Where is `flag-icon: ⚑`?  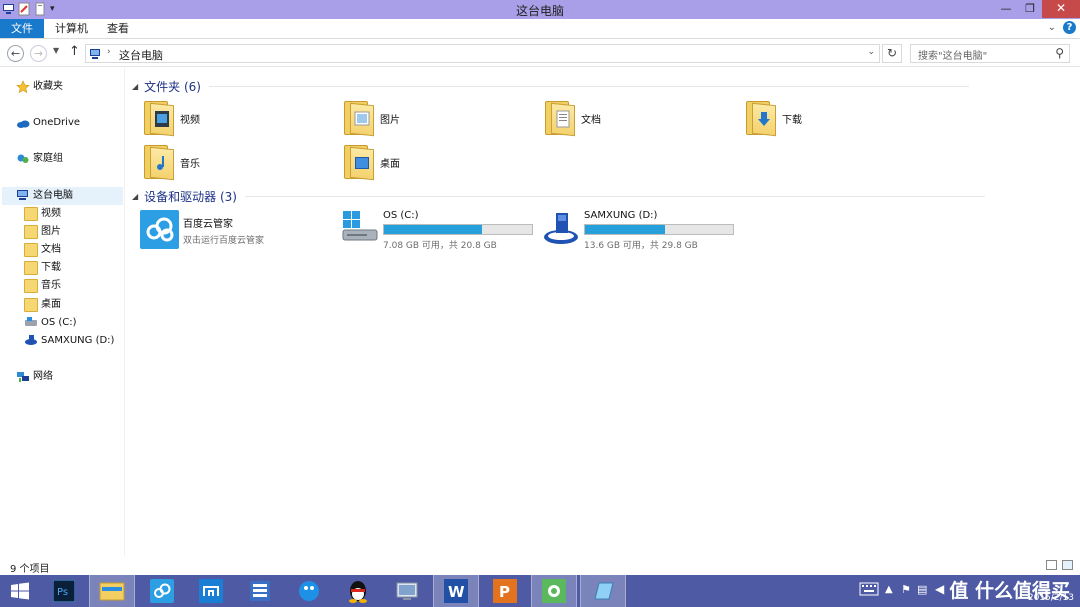 flag-icon: ⚑ is located at coordinates (906, 589).